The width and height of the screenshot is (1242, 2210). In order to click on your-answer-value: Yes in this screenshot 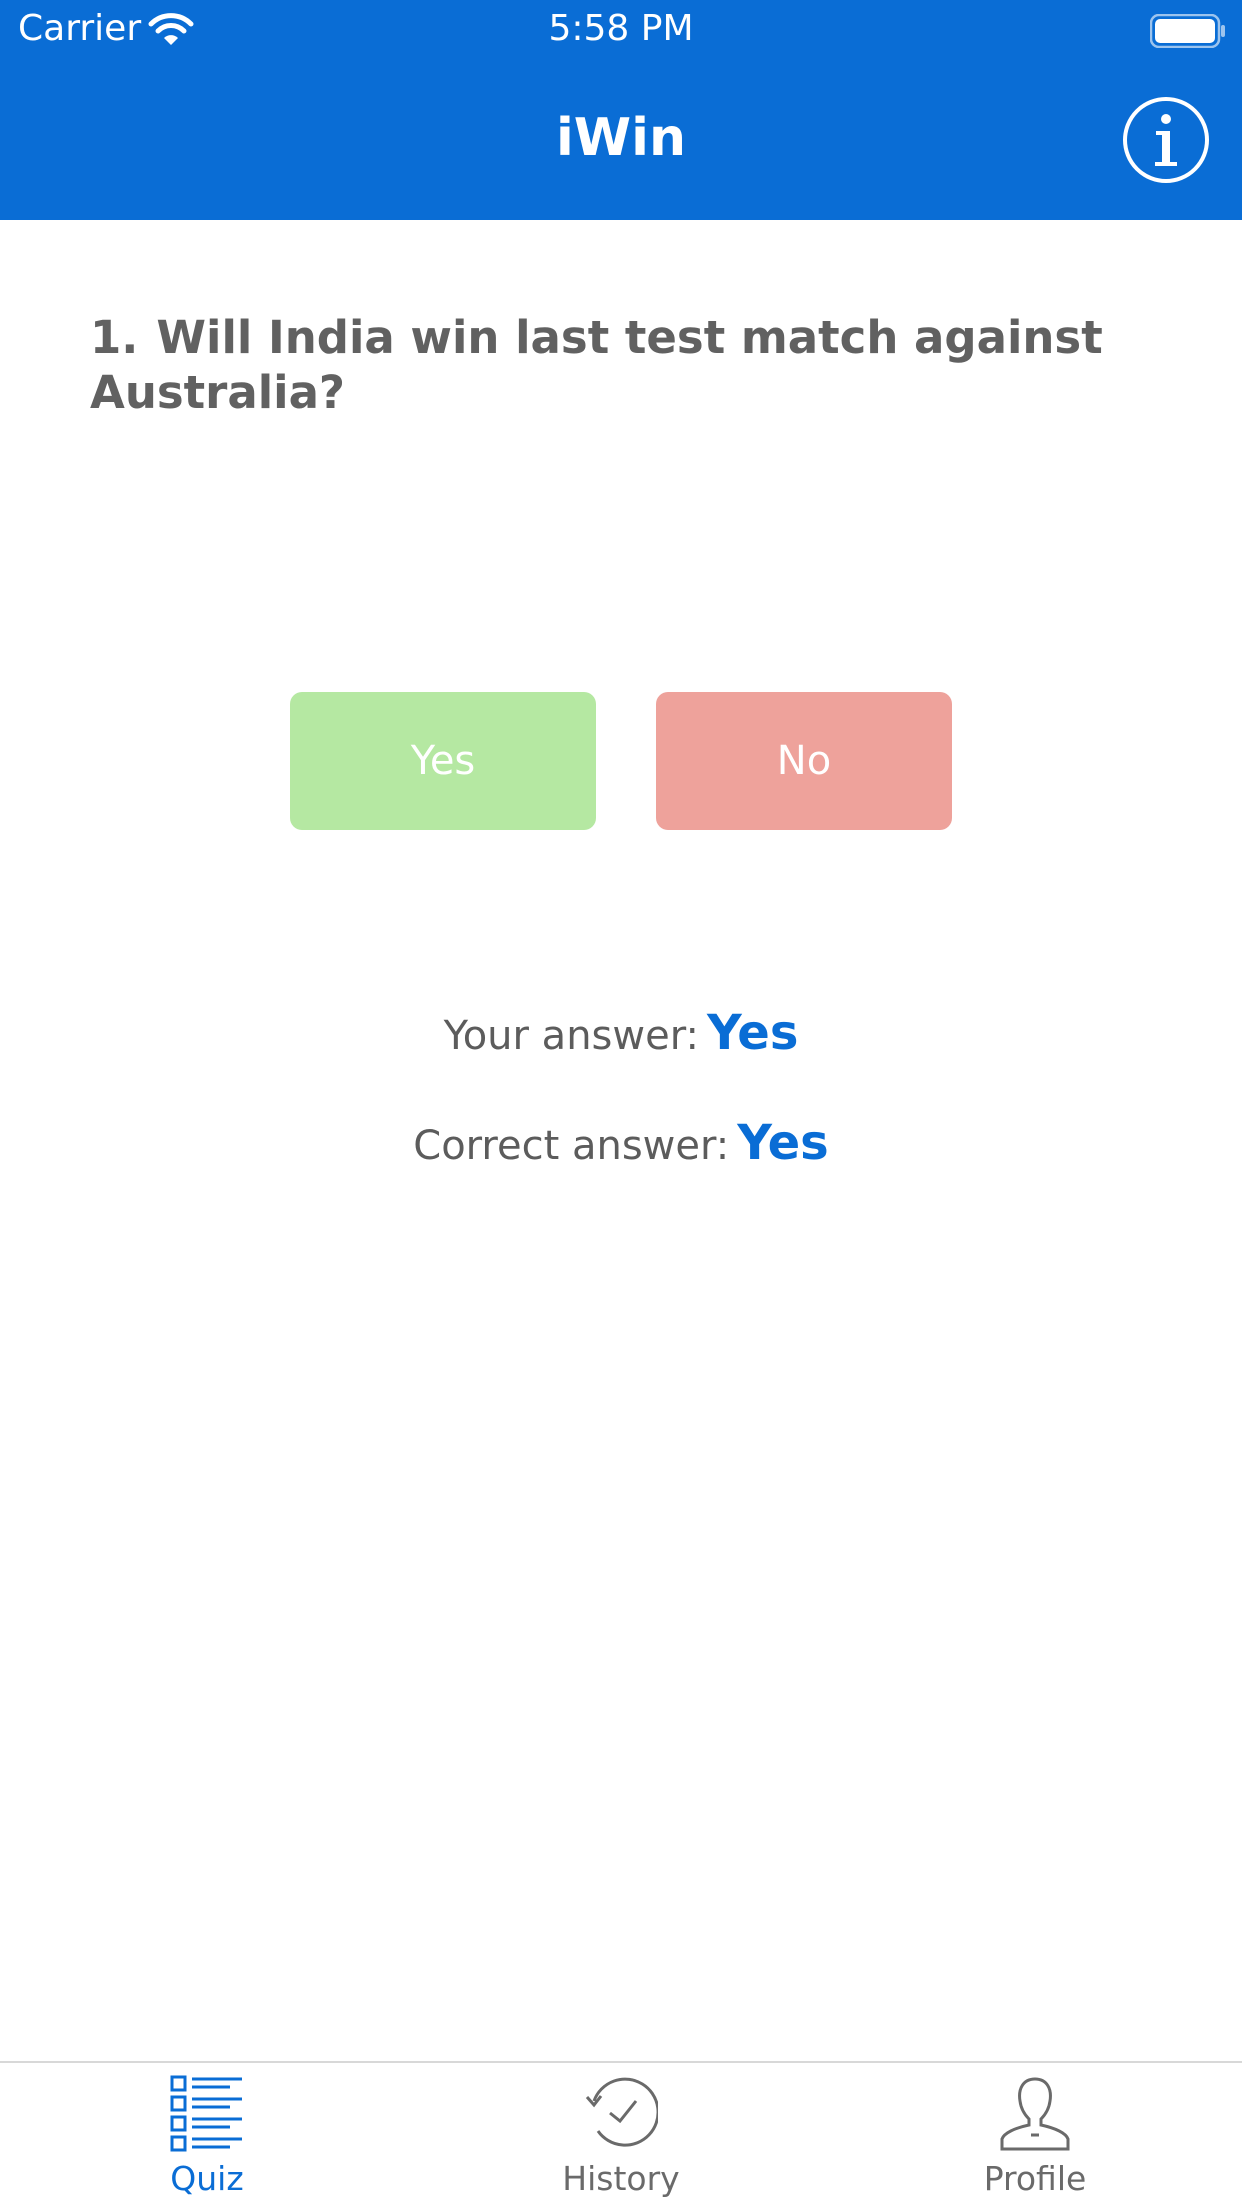, I will do `click(752, 1033)`.